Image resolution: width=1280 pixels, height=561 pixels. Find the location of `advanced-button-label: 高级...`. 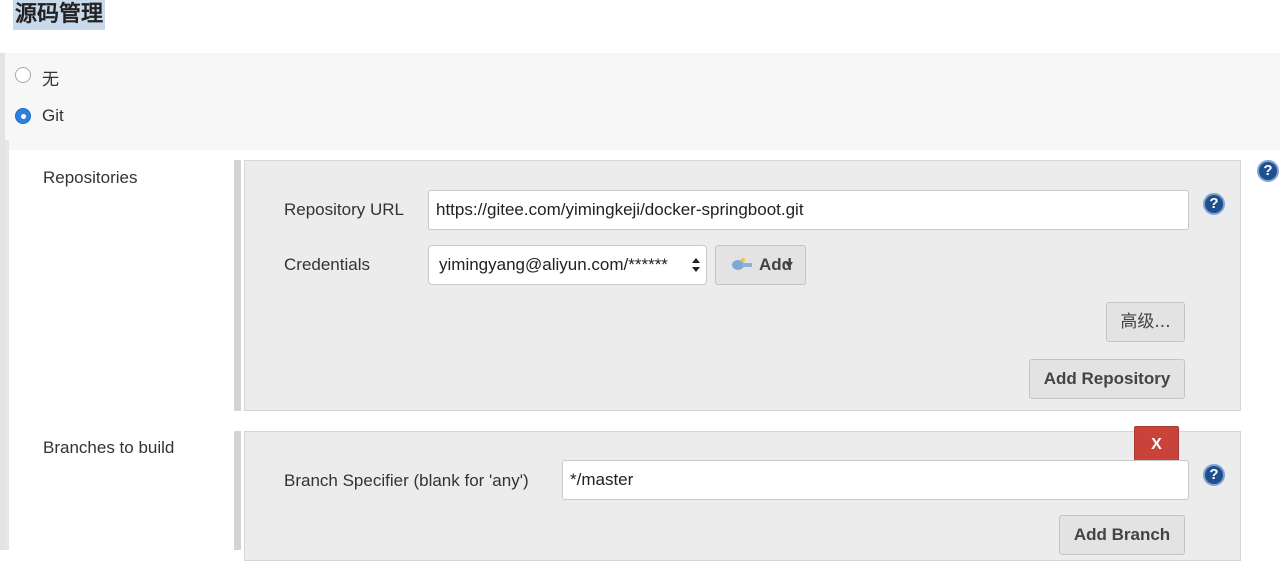

advanced-button-label: 高级... is located at coordinates (1145, 322).